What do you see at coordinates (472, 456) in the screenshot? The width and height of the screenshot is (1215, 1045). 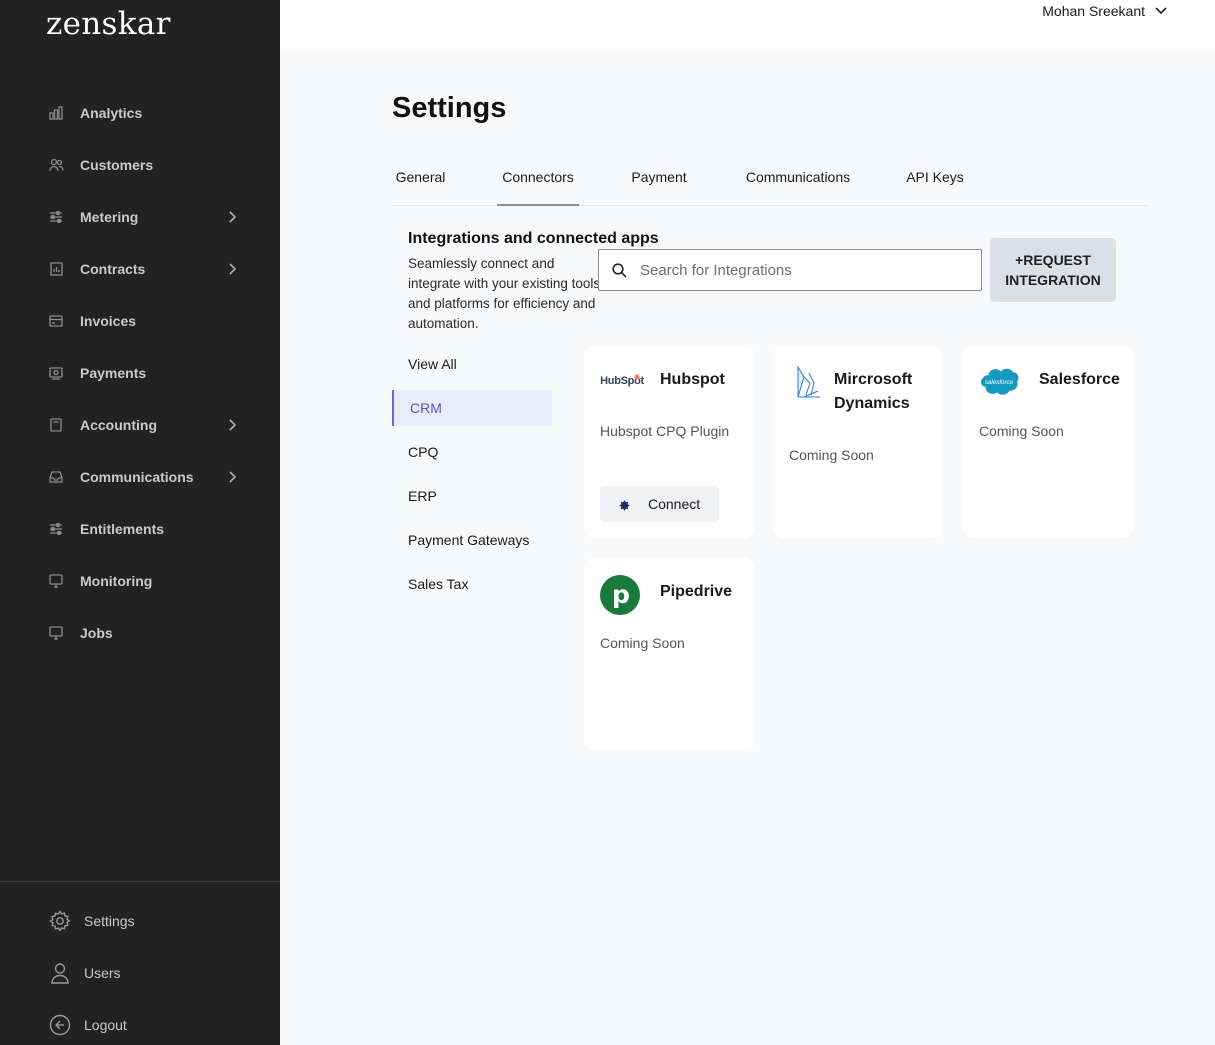 I see `category-cpq: CPQ` at bounding box center [472, 456].